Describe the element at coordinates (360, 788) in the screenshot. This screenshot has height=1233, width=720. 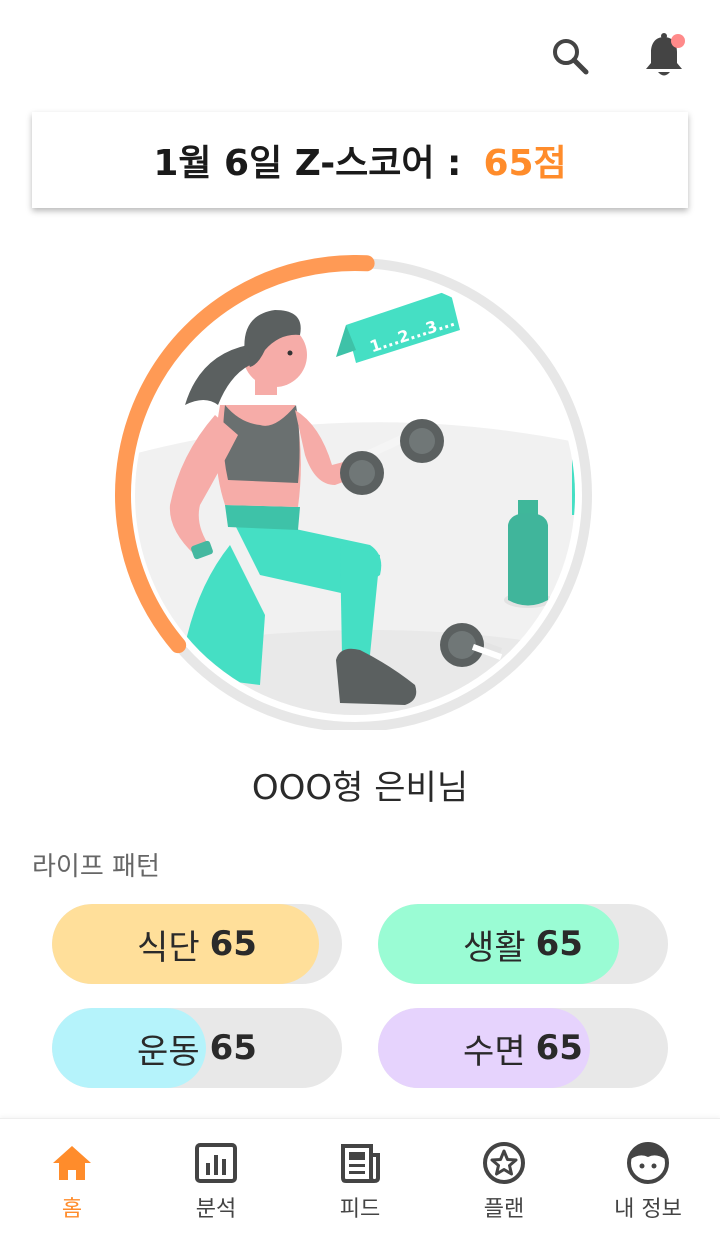
I see `user-name: OOO형 은비님` at that location.